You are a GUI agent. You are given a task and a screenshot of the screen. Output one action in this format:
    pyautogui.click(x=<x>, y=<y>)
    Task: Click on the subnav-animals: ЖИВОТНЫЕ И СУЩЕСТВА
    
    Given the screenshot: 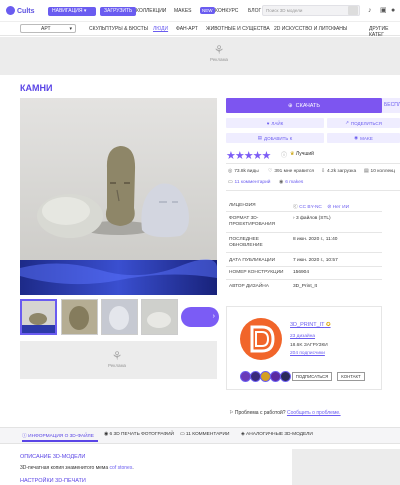 What is the action you would take?
    pyautogui.click(x=238, y=29)
    